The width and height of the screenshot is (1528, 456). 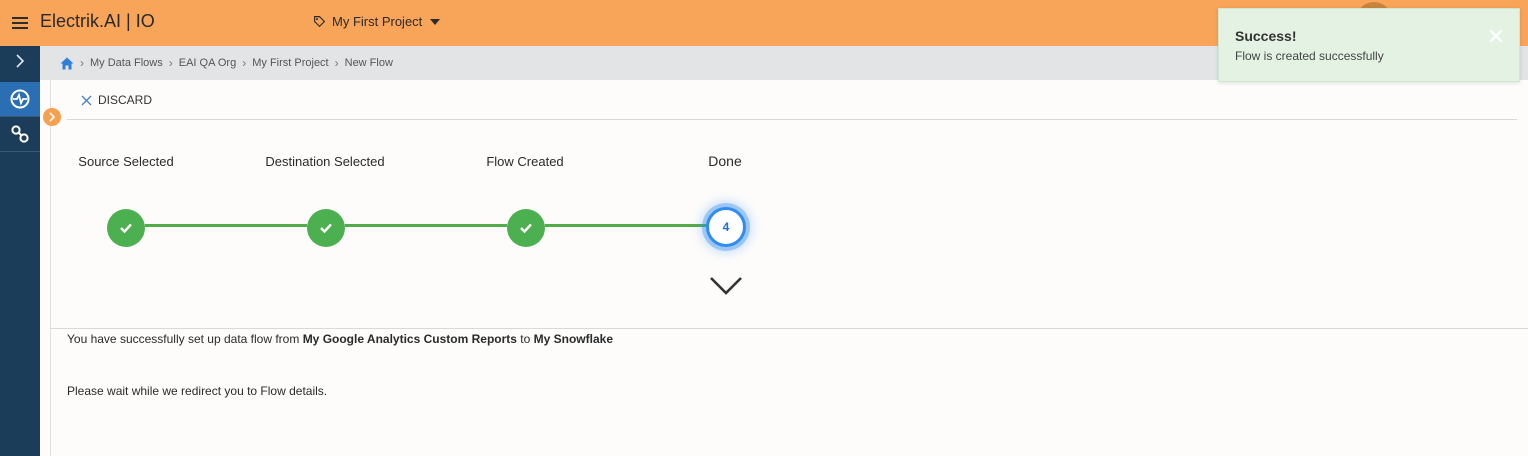 I want to click on app-title: Electrik.AI | IO, so click(x=97, y=21).